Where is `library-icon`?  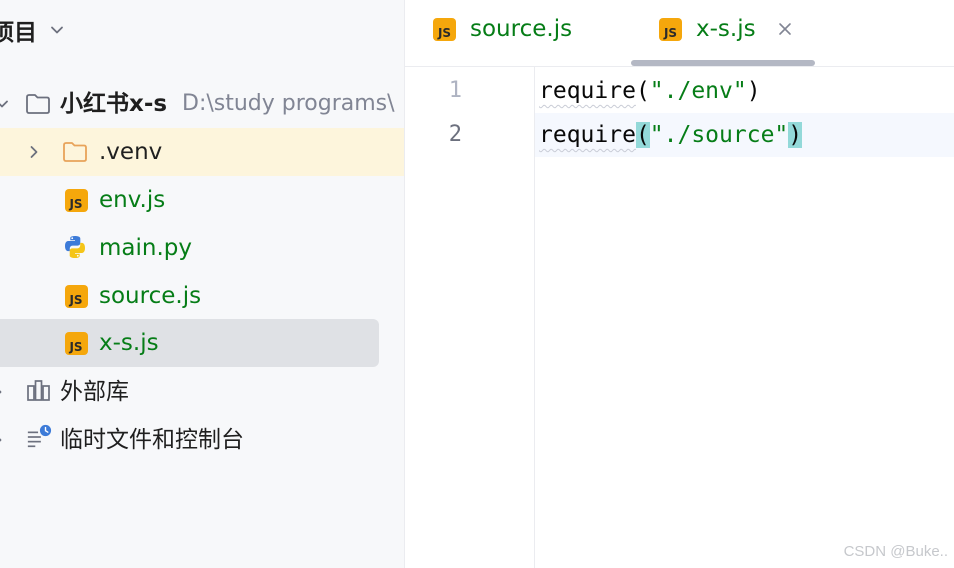
library-icon is located at coordinates (38, 390).